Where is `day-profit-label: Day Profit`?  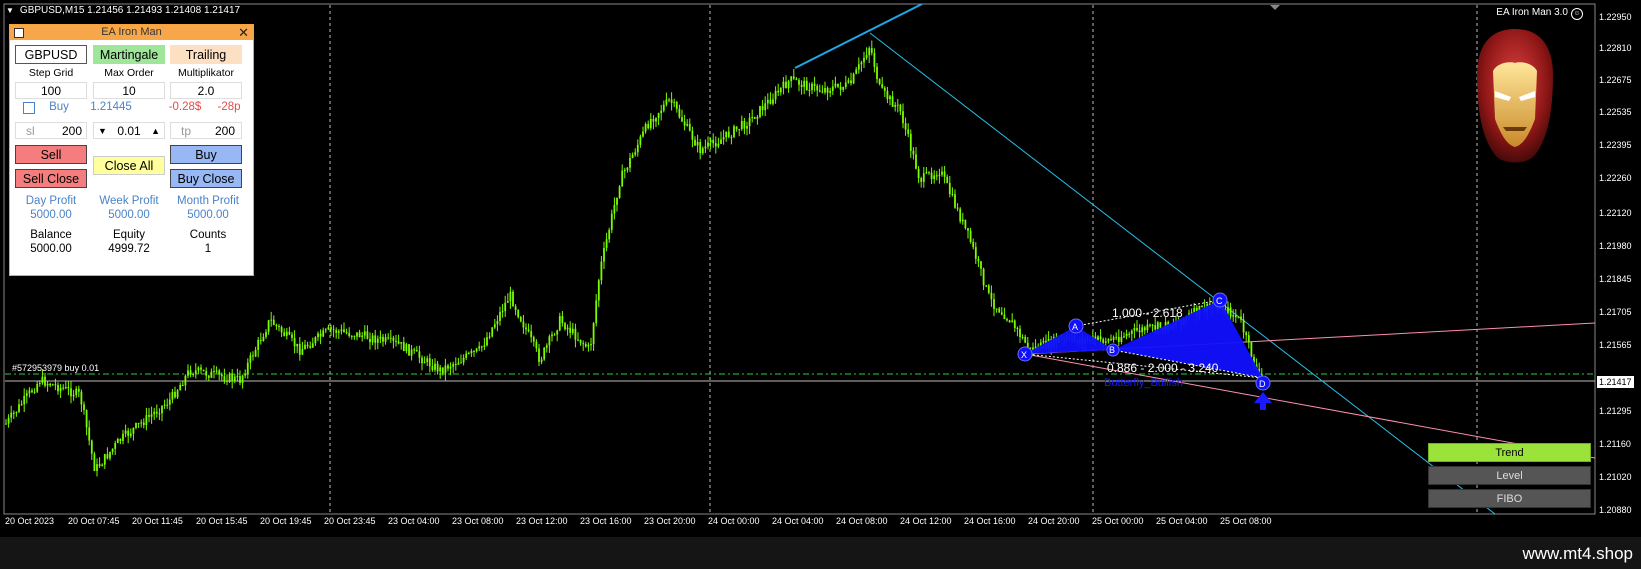 day-profit-label: Day Profit is located at coordinates (51, 201).